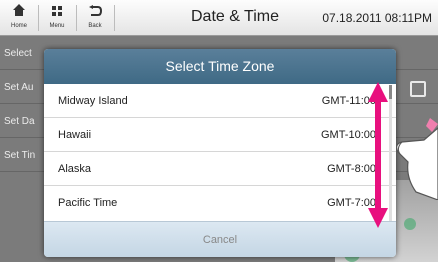 The width and height of the screenshot is (438, 262). What do you see at coordinates (95, 12) in the screenshot?
I see `back-icon` at bounding box center [95, 12].